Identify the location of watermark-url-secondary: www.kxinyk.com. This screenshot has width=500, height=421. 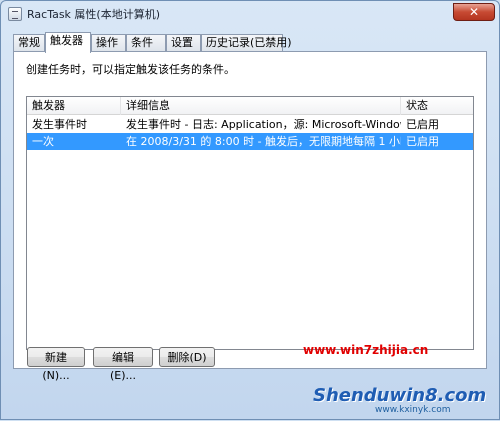
(413, 410).